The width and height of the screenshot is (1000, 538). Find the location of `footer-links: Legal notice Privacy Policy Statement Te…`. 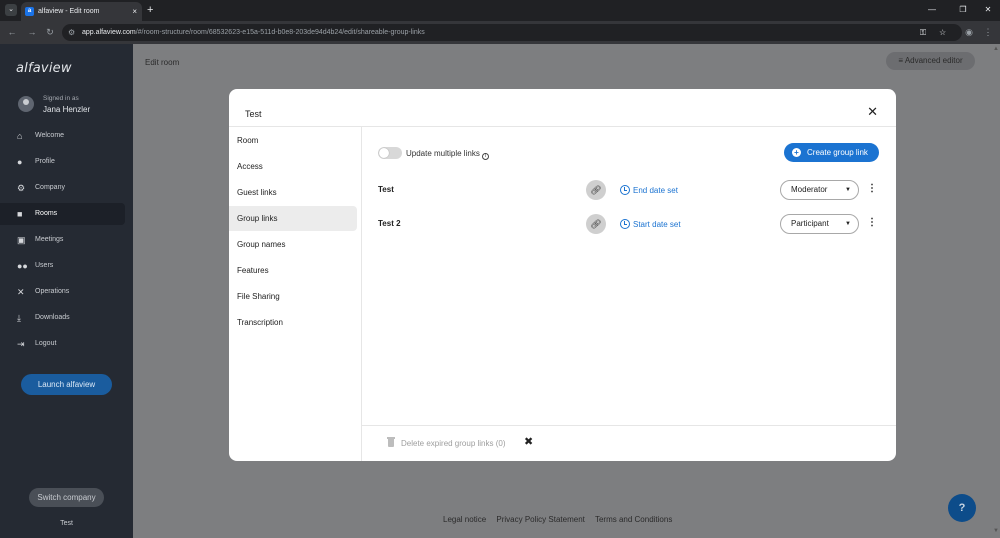

footer-links: Legal notice Privacy Policy Statement Te… is located at coordinates (561, 519).